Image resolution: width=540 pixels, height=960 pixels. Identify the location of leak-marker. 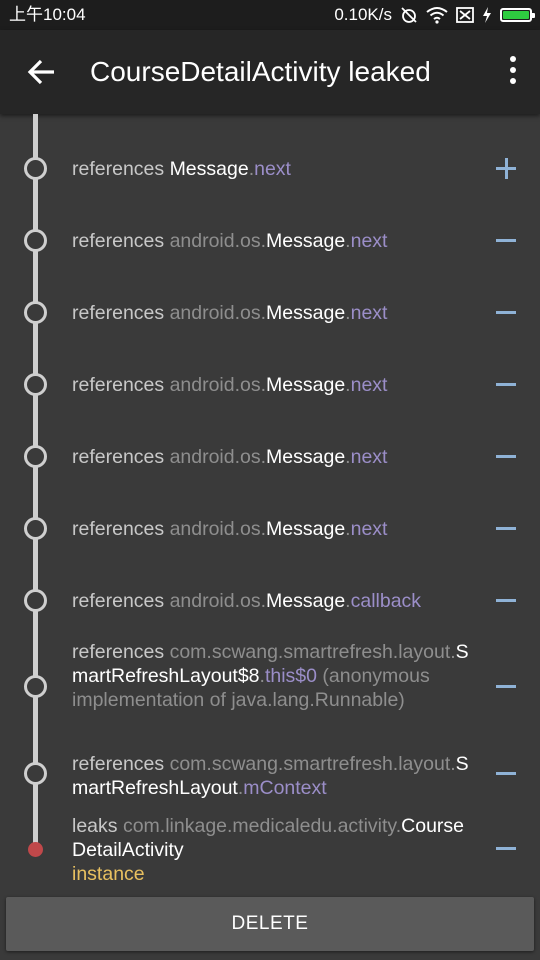
(35, 849).